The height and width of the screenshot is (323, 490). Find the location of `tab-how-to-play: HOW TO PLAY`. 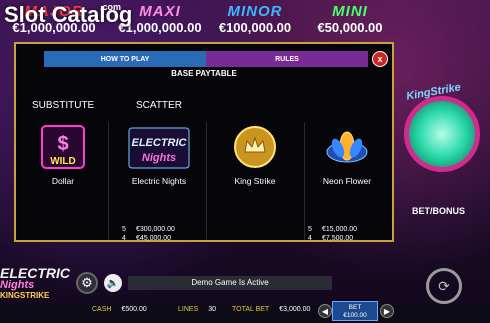

tab-how-to-play: HOW TO PLAY is located at coordinates (125, 59).